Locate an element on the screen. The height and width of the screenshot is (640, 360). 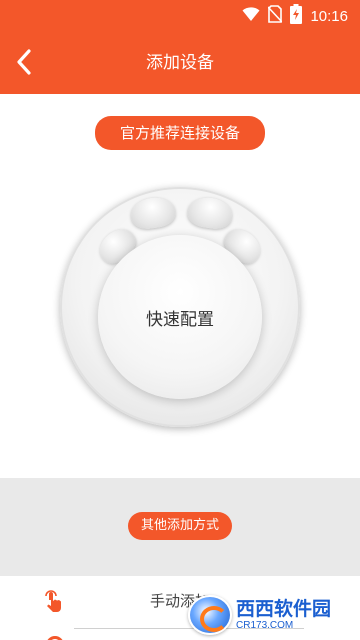
ring-icon is located at coordinates (55, 638).